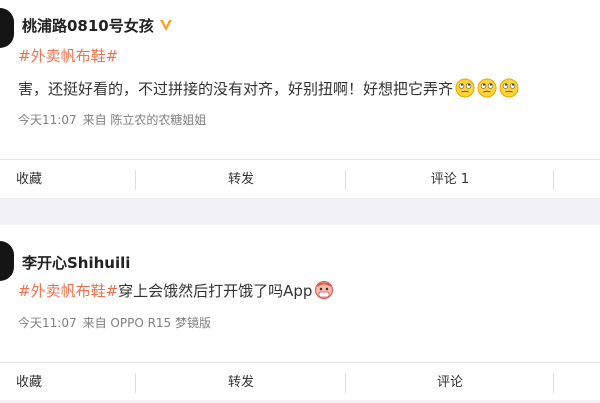 The image size is (600, 403). I want to click on post-body: 害，还挺好看的，不过拼接的没有对齐，好别扭啊！好想把它弄齐, so click(236, 89).